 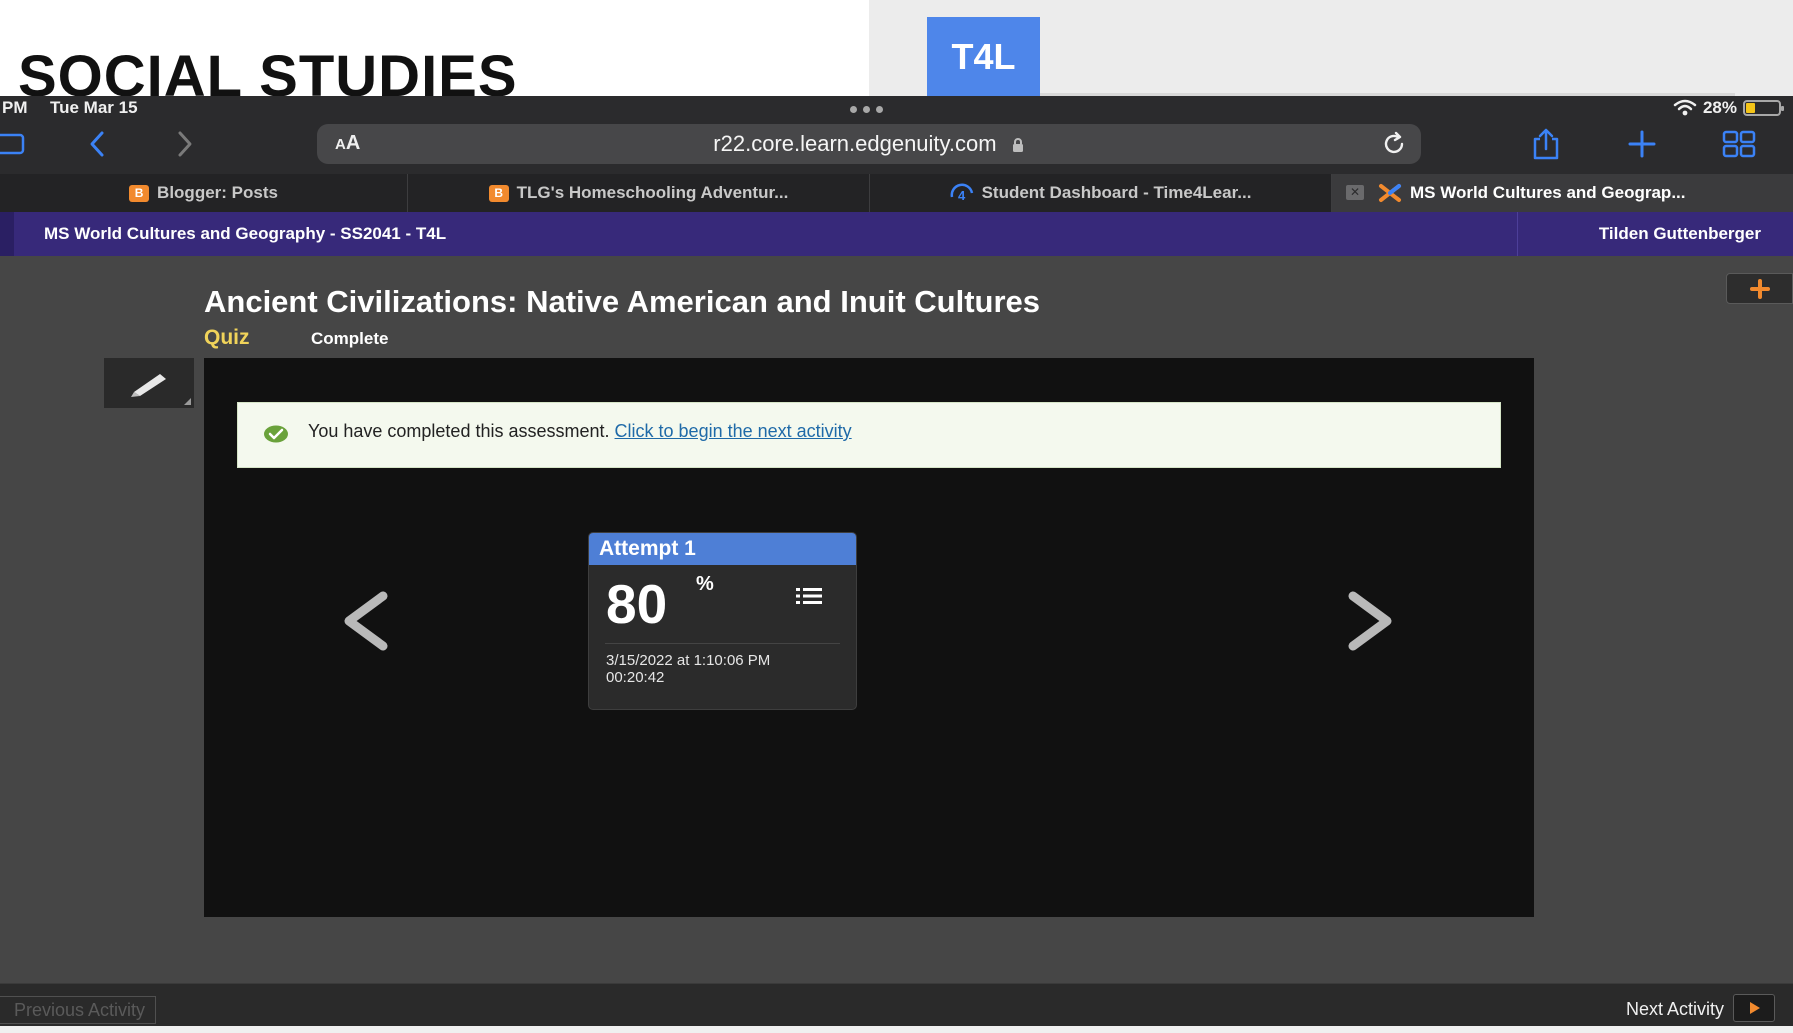 What do you see at coordinates (217, 192) in the screenshot?
I see `tab-label: Blogger: Posts` at bounding box center [217, 192].